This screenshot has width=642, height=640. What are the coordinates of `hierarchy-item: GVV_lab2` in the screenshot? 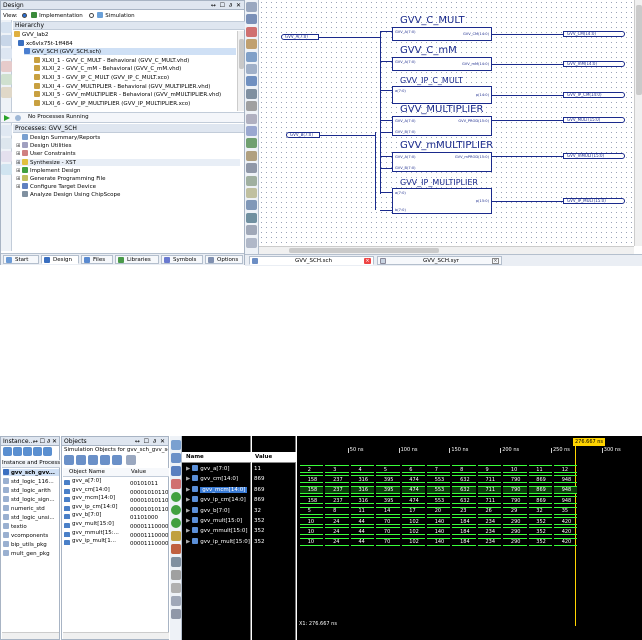 It's located at (125, 34).